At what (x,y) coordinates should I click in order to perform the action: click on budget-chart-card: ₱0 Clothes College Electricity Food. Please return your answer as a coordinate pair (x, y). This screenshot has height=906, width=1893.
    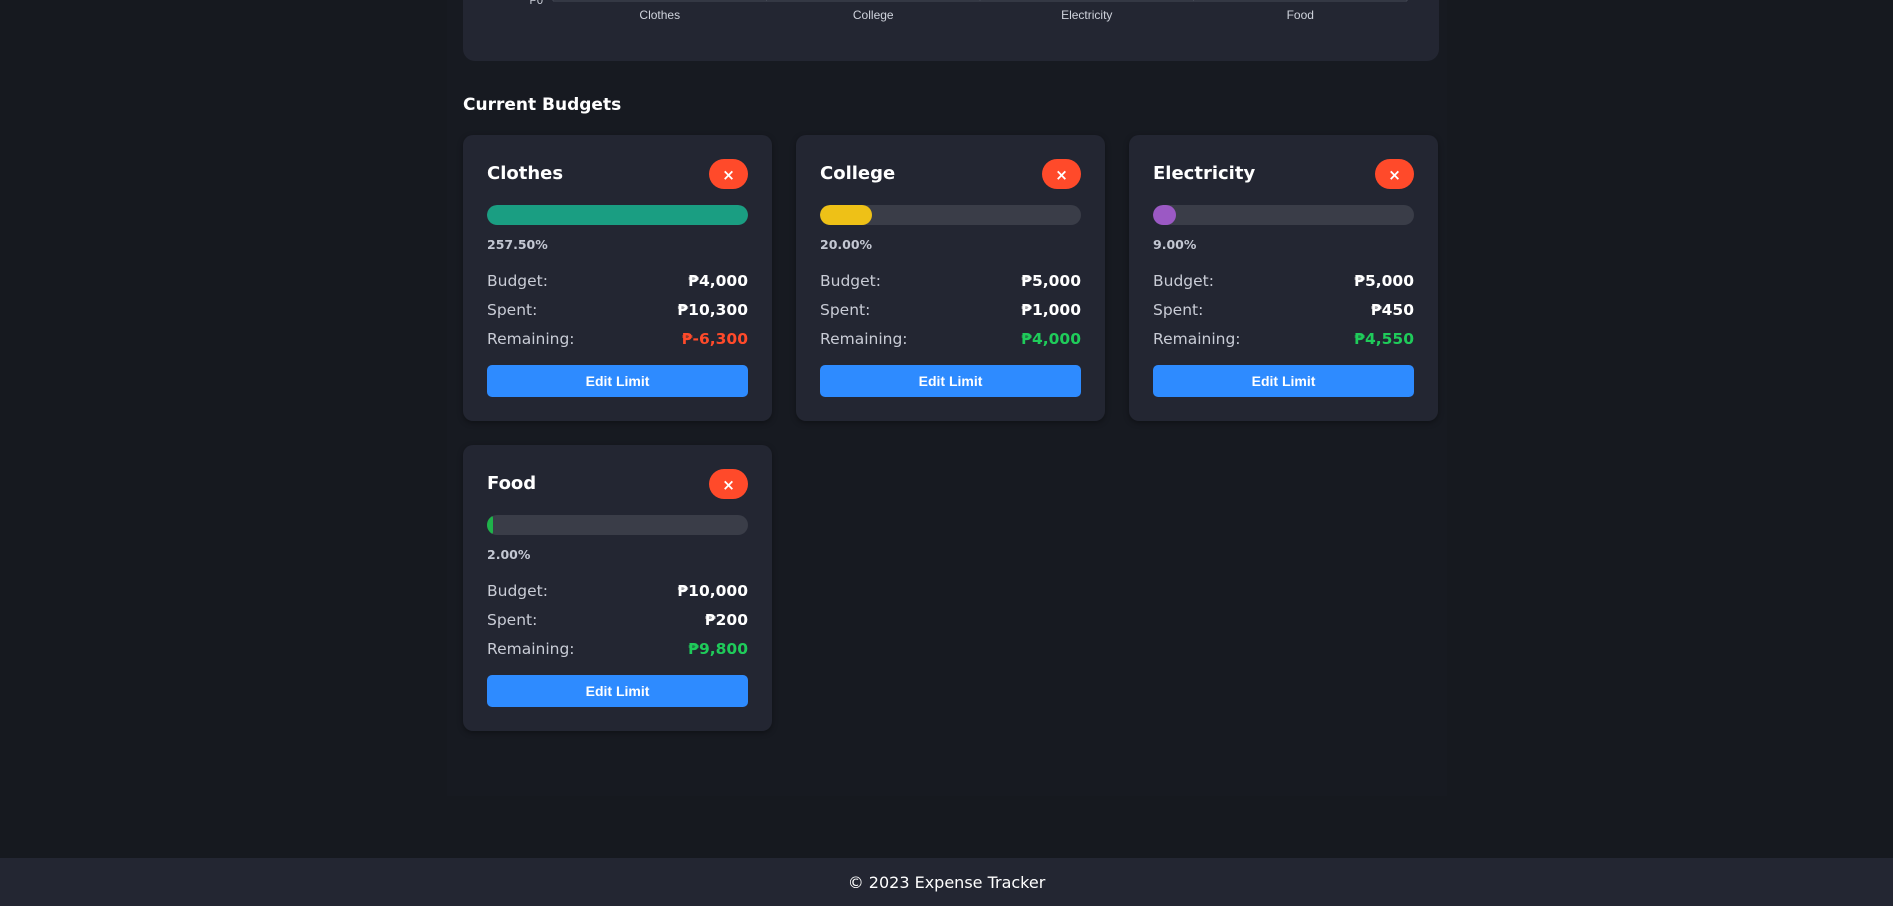
    Looking at the image, I should click on (951, 30).